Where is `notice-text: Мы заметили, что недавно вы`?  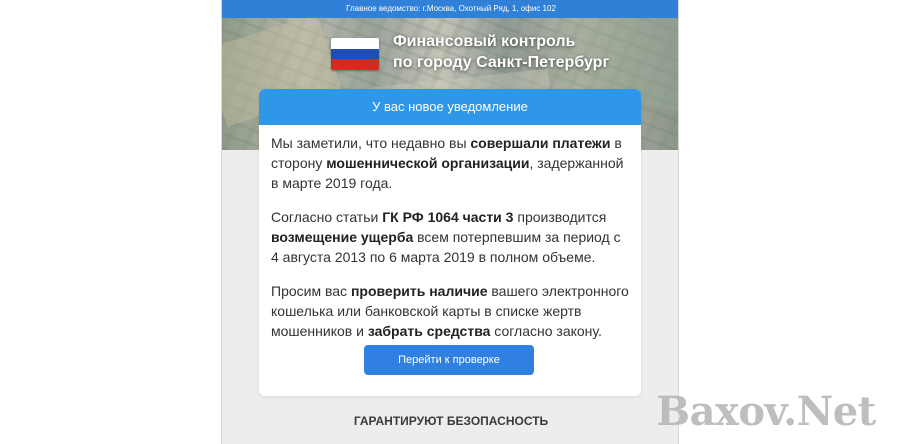 notice-text: Мы заметили, что недавно вы is located at coordinates (371, 143).